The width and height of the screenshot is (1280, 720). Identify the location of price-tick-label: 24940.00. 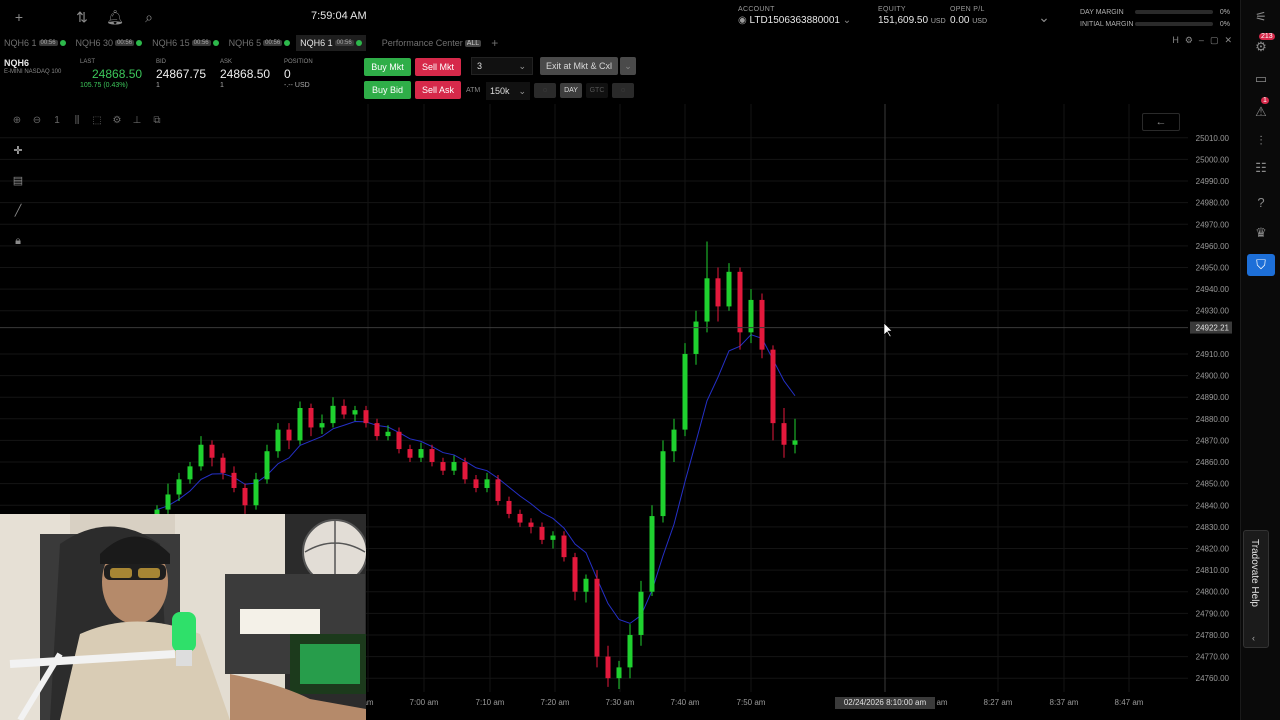
(1213, 289).